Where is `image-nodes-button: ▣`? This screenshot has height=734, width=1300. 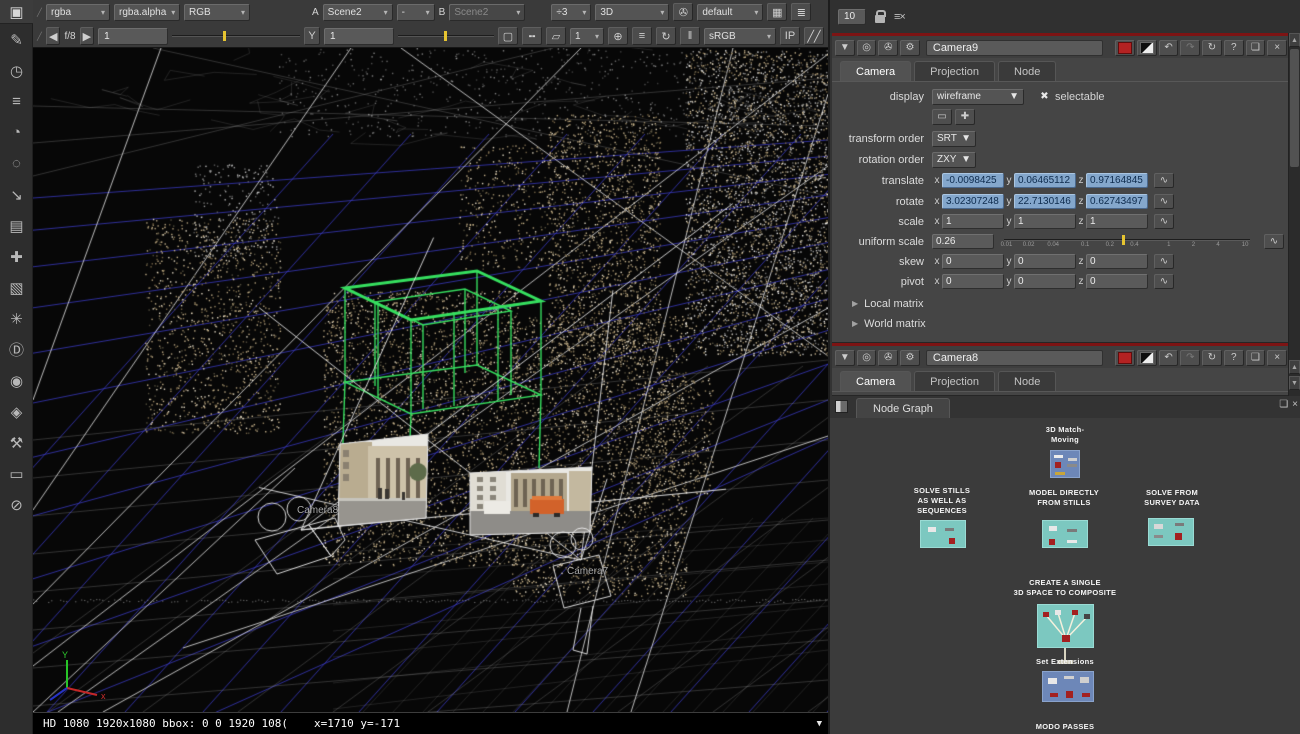 image-nodes-button: ▣ is located at coordinates (16, 12).